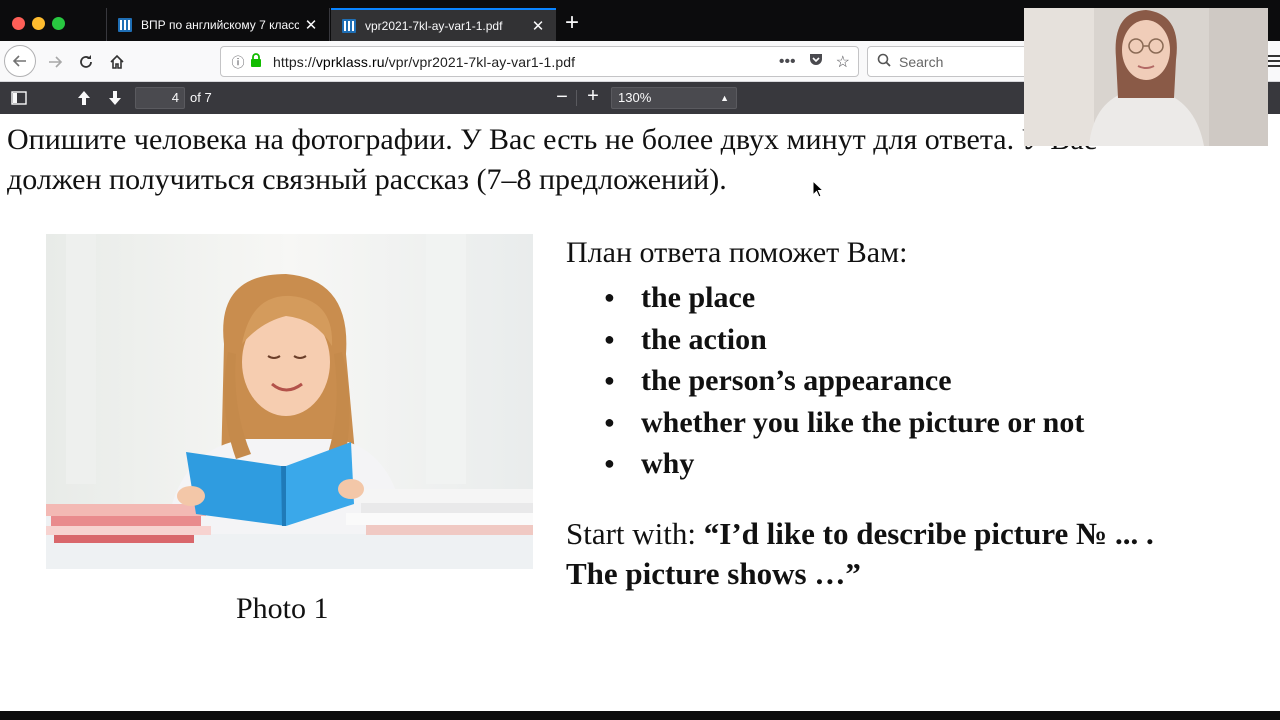 The image size is (1280, 720). What do you see at coordinates (635, 97) in the screenshot?
I see `zoom-value: 130%` at bounding box center [635, 97].